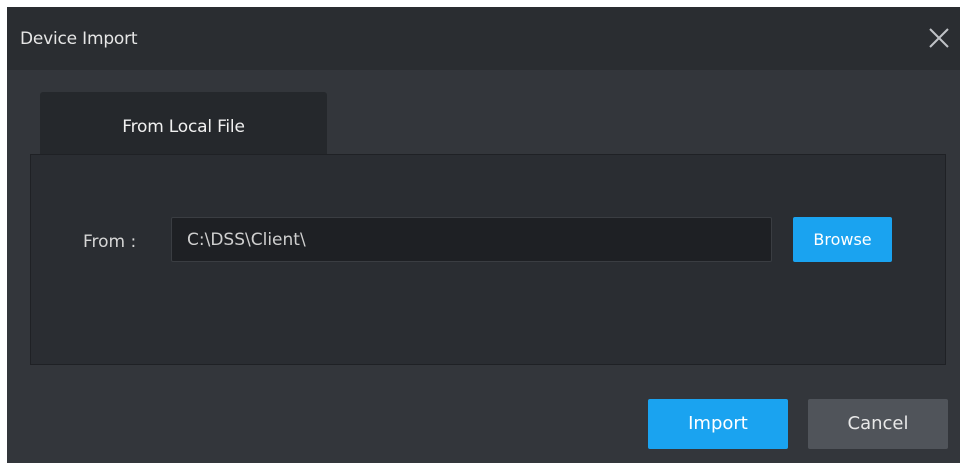  Describe the element at coordinates (878, 424) in the screenshot. I see `cancel-button: Cancel` at that location.